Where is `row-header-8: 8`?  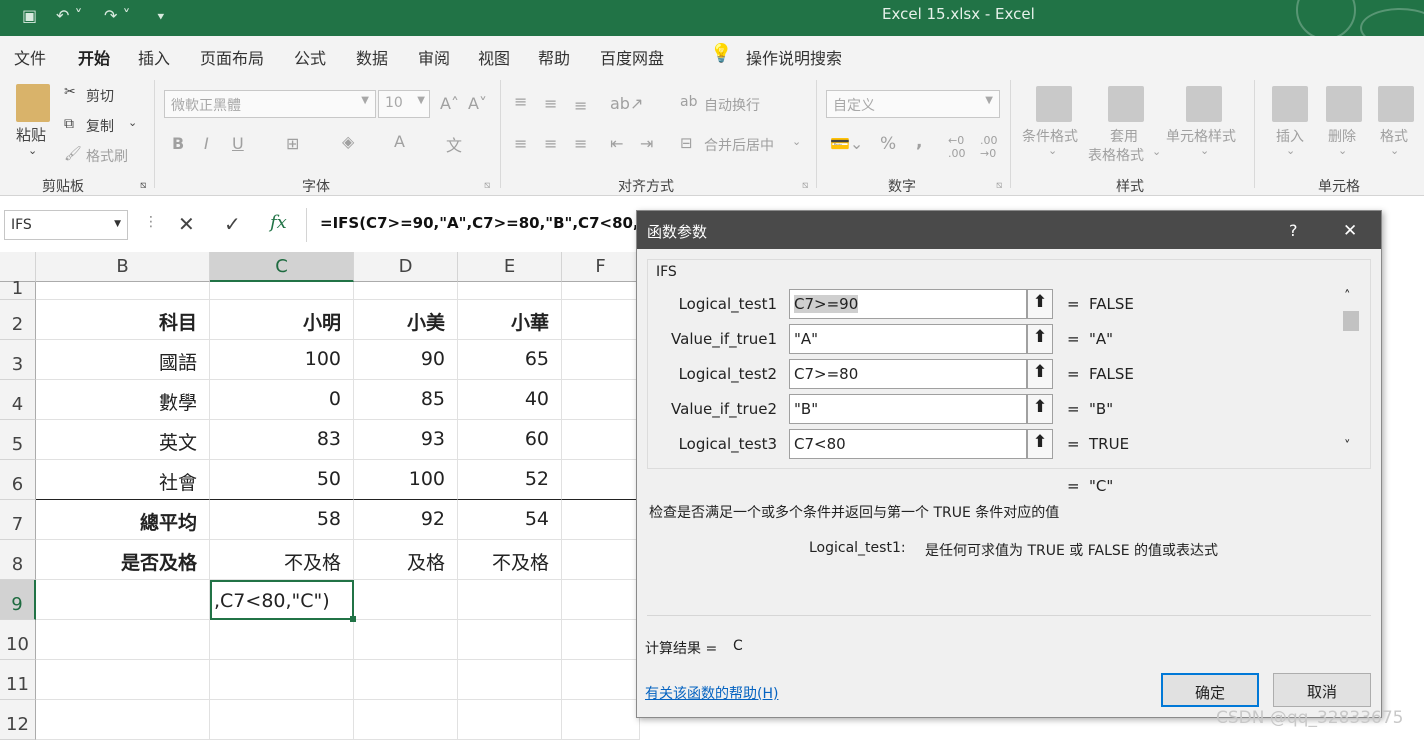 row-header-8: 8 is located at coordinates (18, 560).